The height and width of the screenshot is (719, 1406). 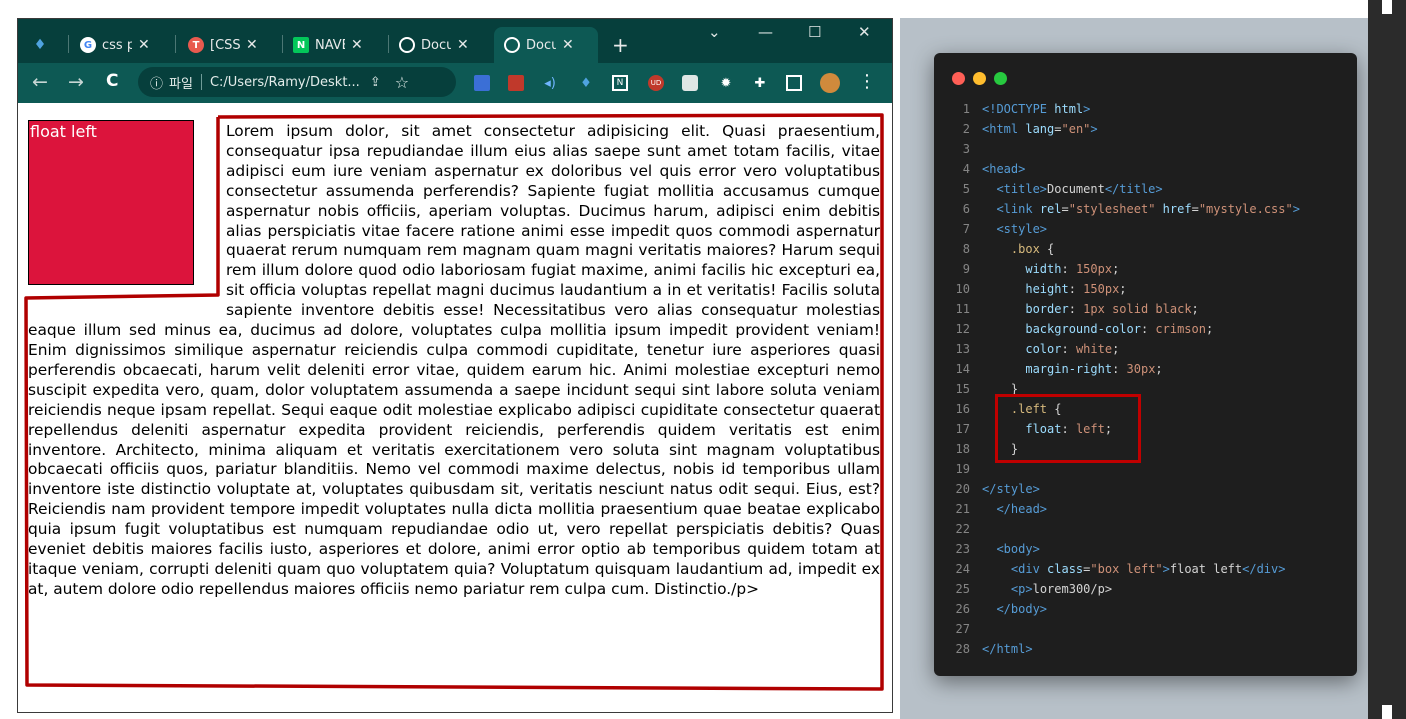 I want to click on code-token: "mystyle.css", so click(x=1245, y=209).